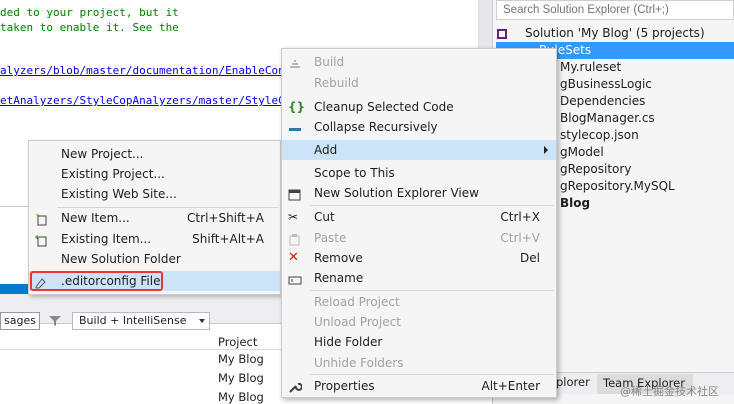 Image resolution: width=734 pixels, height=404 pixels. What do you see at coordinates (419, 258) in the screenshot?
I see `menu-item-remove: ✕ Remove Del` at bounding box center [419, 258].